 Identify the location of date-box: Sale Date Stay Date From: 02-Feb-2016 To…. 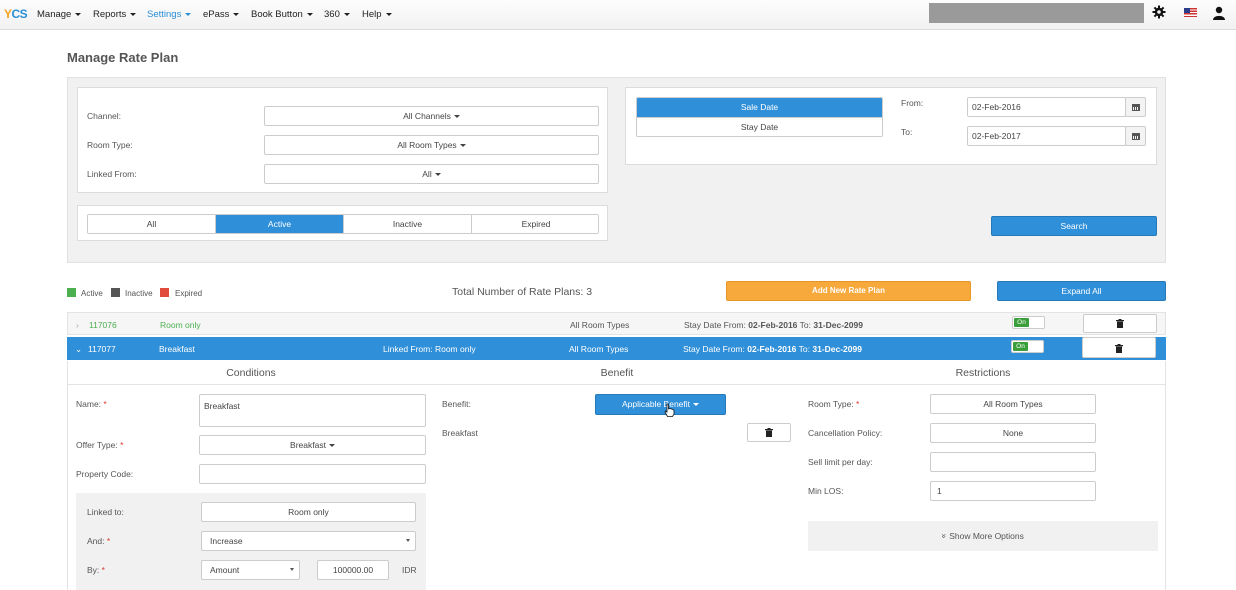
(891, 126).